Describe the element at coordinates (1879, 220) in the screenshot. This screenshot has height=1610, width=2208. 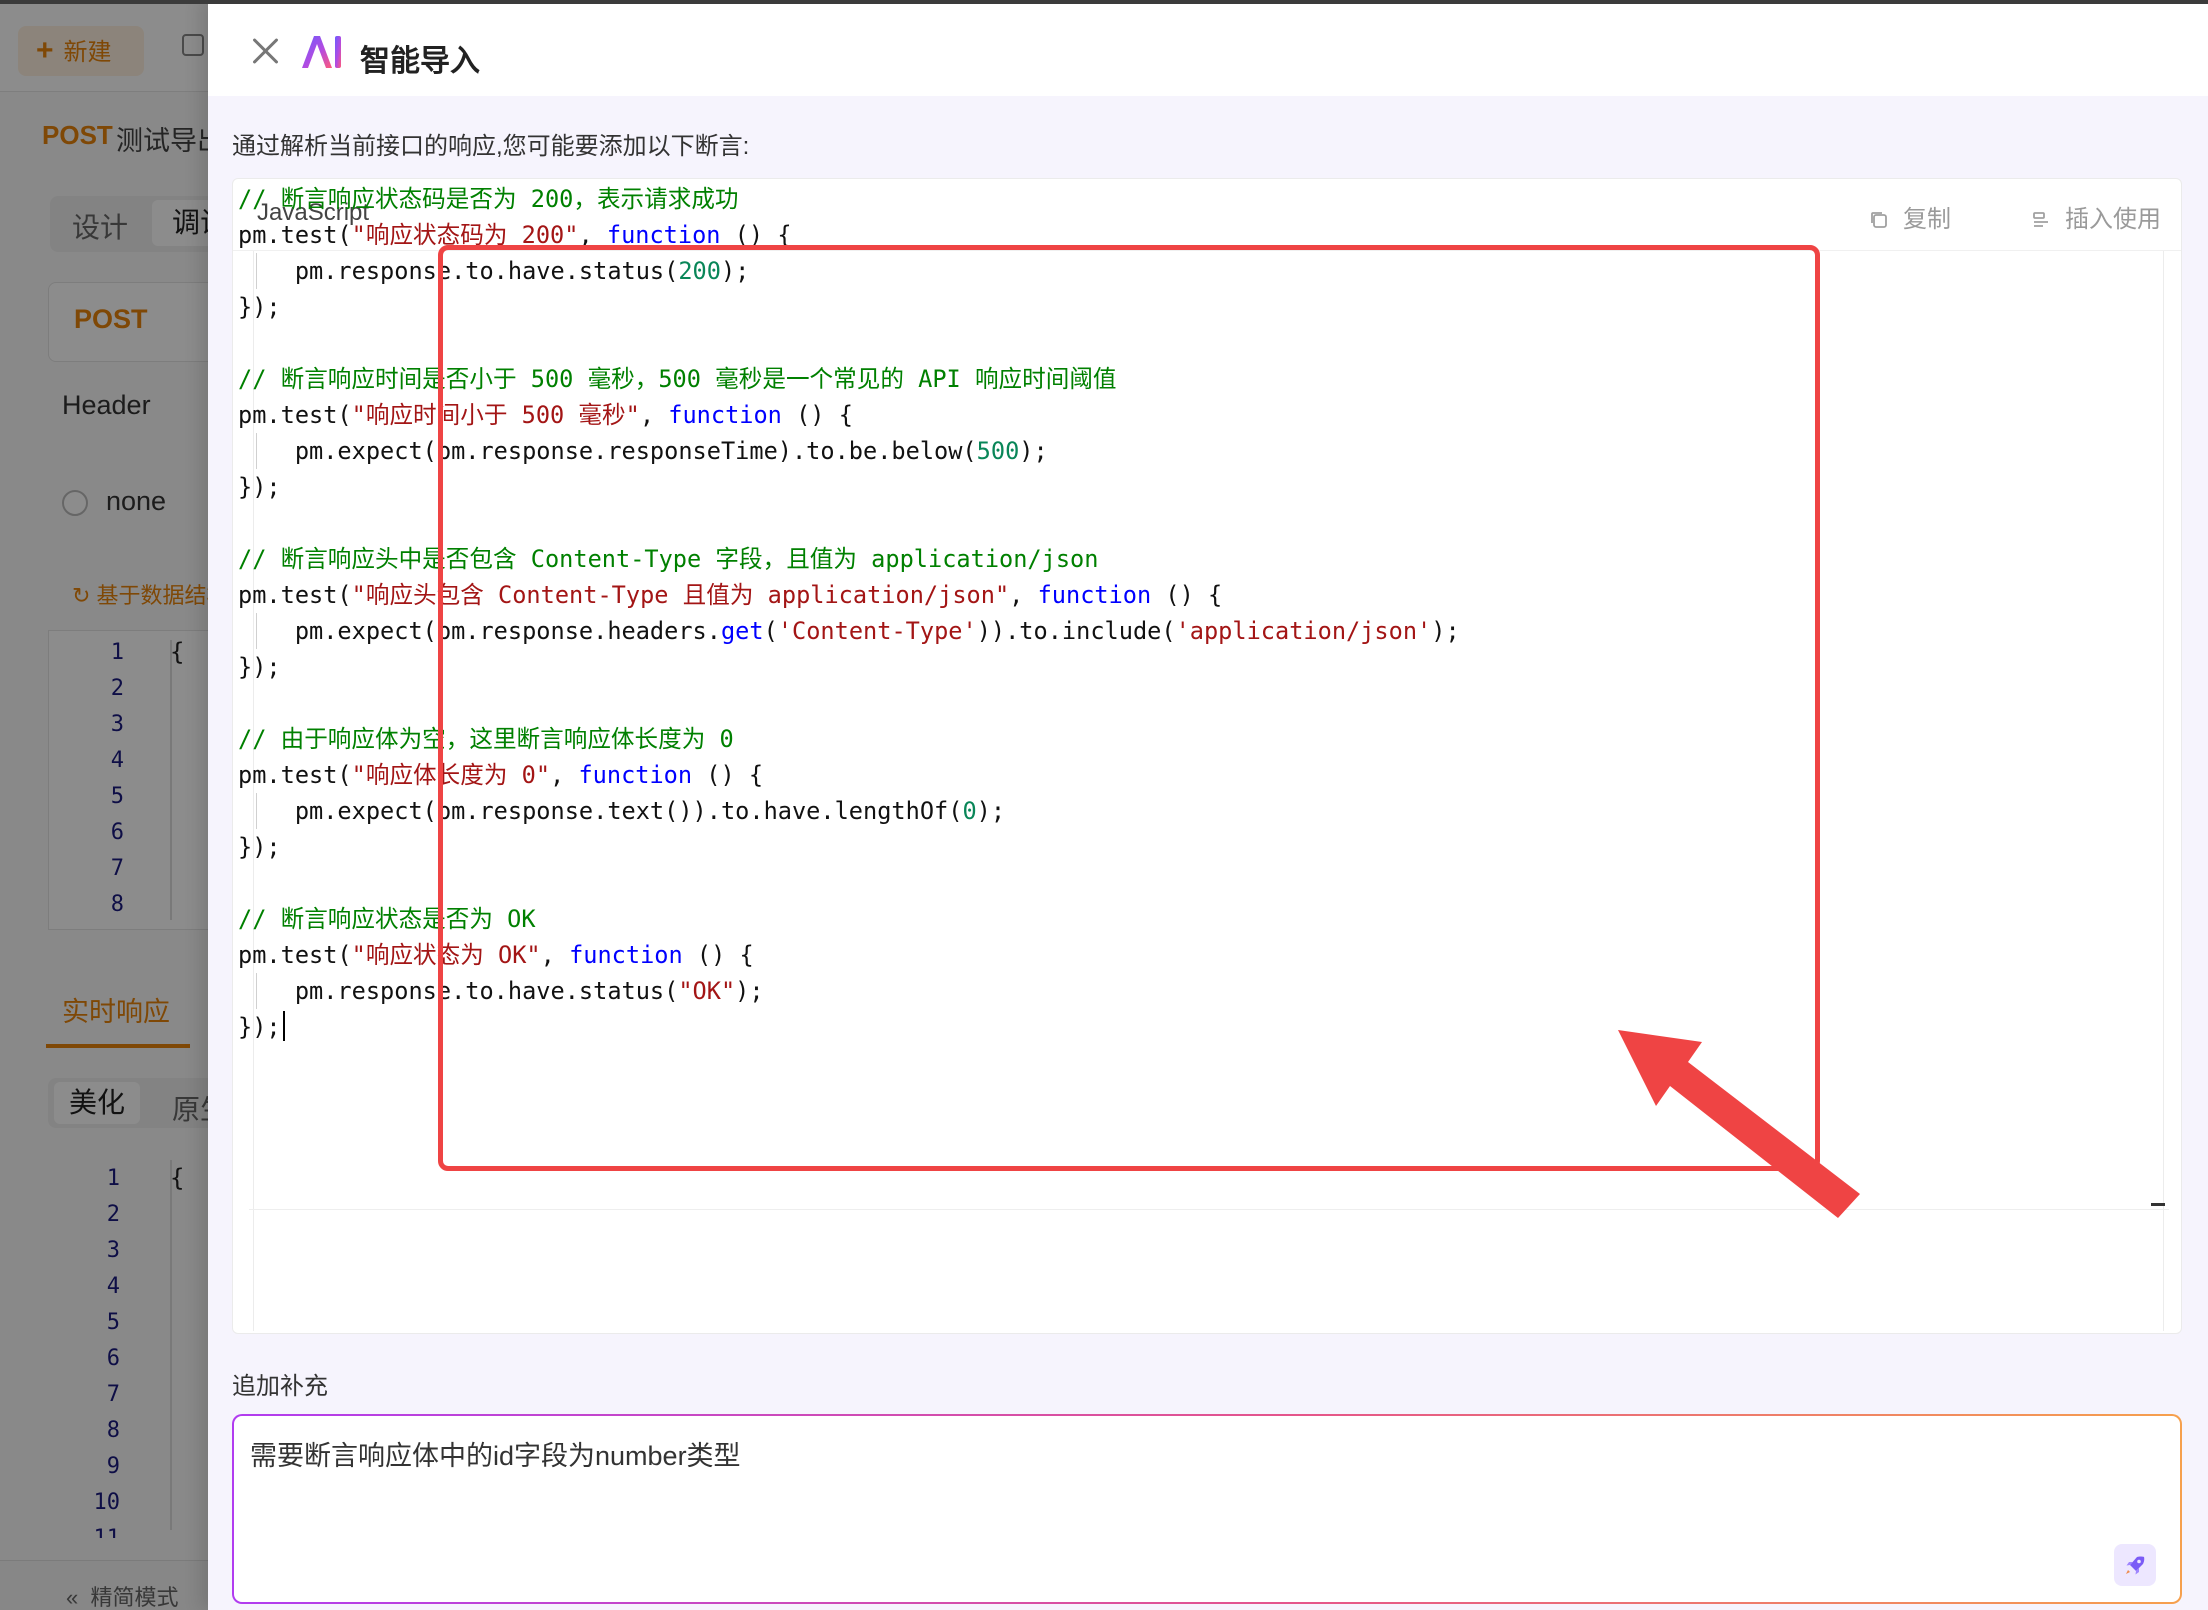
I see `copy-icon` at that location.